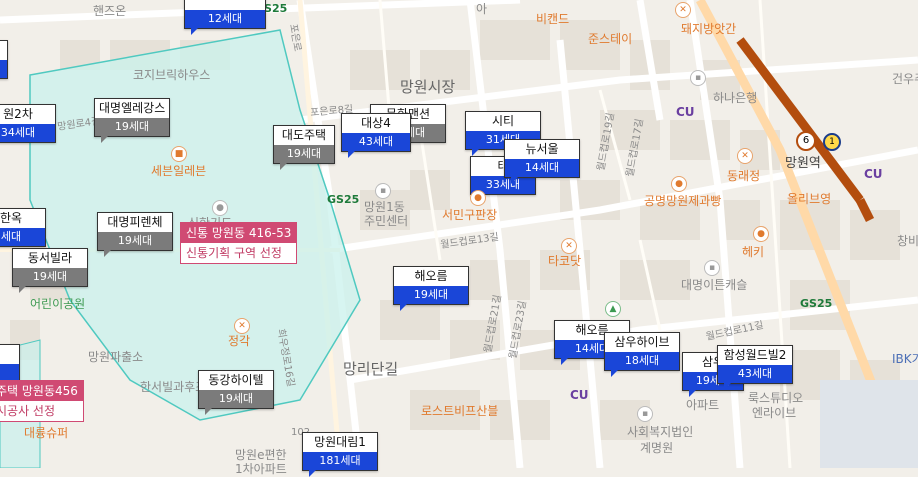 Image resolution: width=918 pixels, height=477 pixels. I want to click on store-icon: ●, so click(478, 198).